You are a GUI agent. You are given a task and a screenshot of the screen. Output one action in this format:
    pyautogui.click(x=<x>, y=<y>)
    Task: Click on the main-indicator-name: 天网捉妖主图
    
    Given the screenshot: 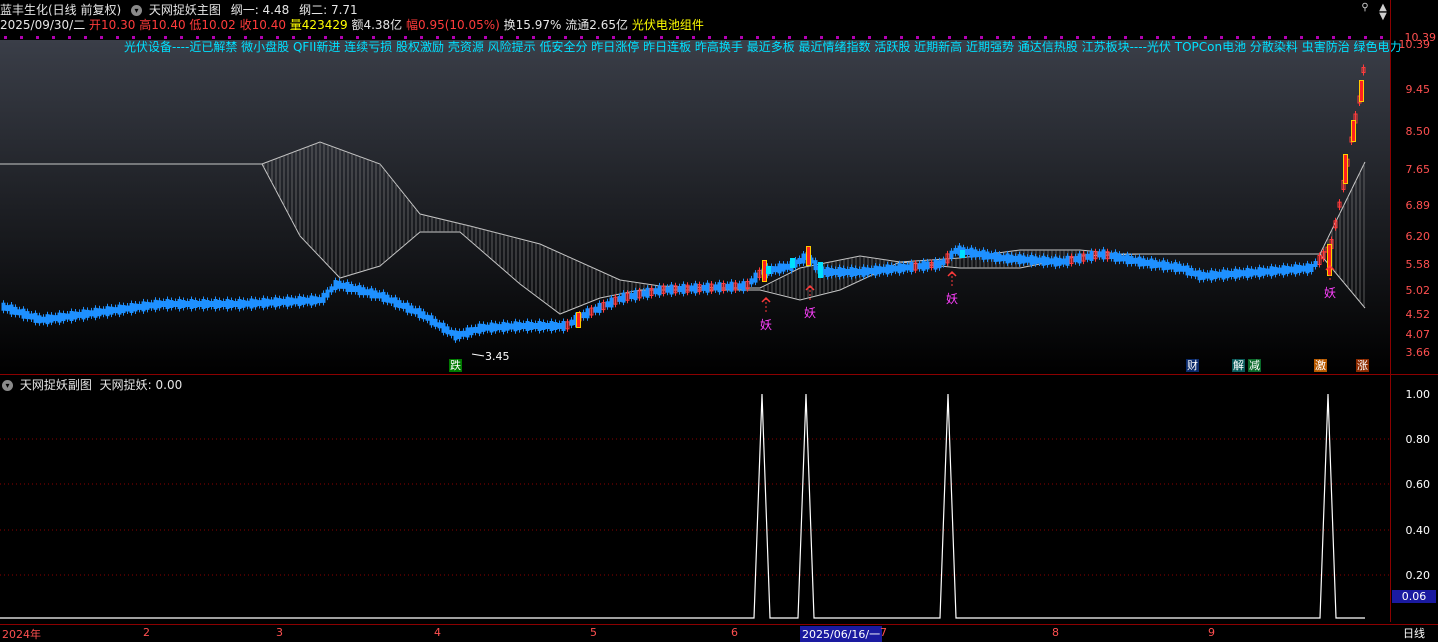 What is the action you would take?
    pyautogui.click(x=185, y=10)
    